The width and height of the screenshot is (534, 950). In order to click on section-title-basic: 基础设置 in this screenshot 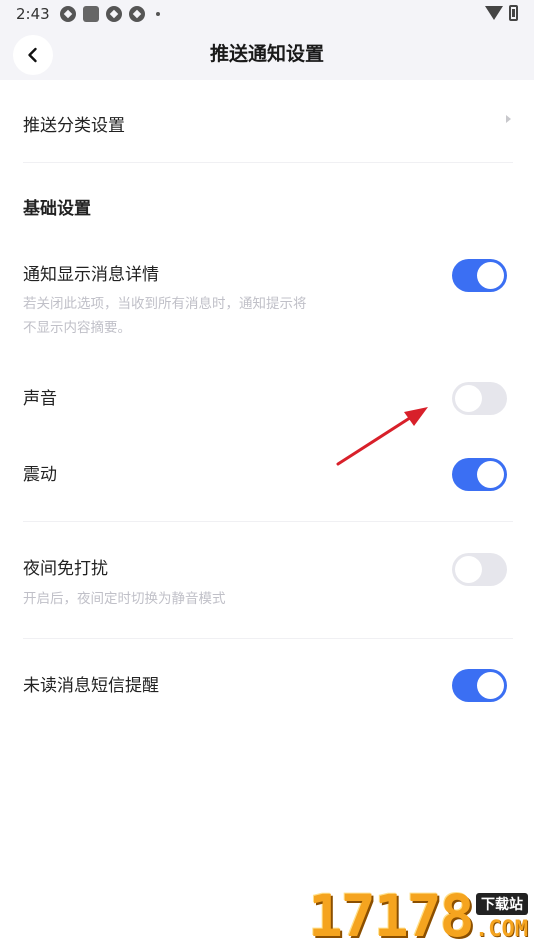, I will do `click(57, 209)`.